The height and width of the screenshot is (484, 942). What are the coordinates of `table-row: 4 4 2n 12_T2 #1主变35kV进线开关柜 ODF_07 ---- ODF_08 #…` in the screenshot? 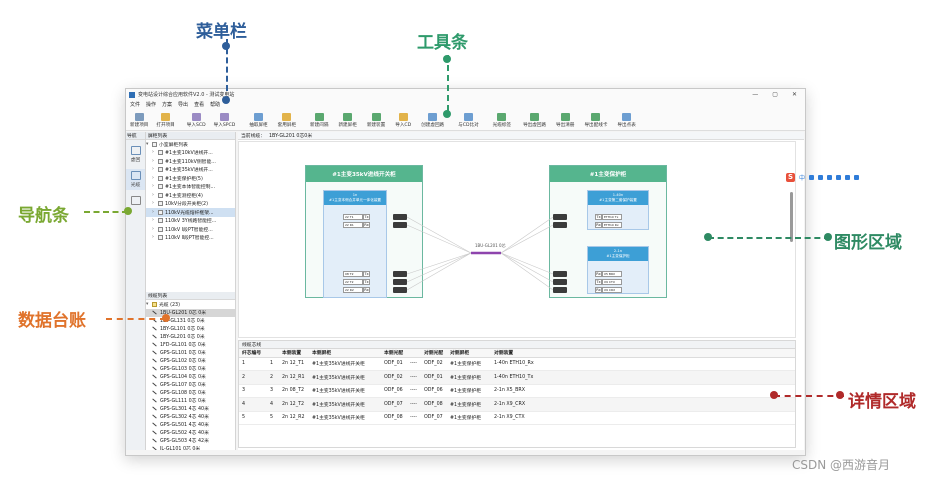 It's located at (517, 404).